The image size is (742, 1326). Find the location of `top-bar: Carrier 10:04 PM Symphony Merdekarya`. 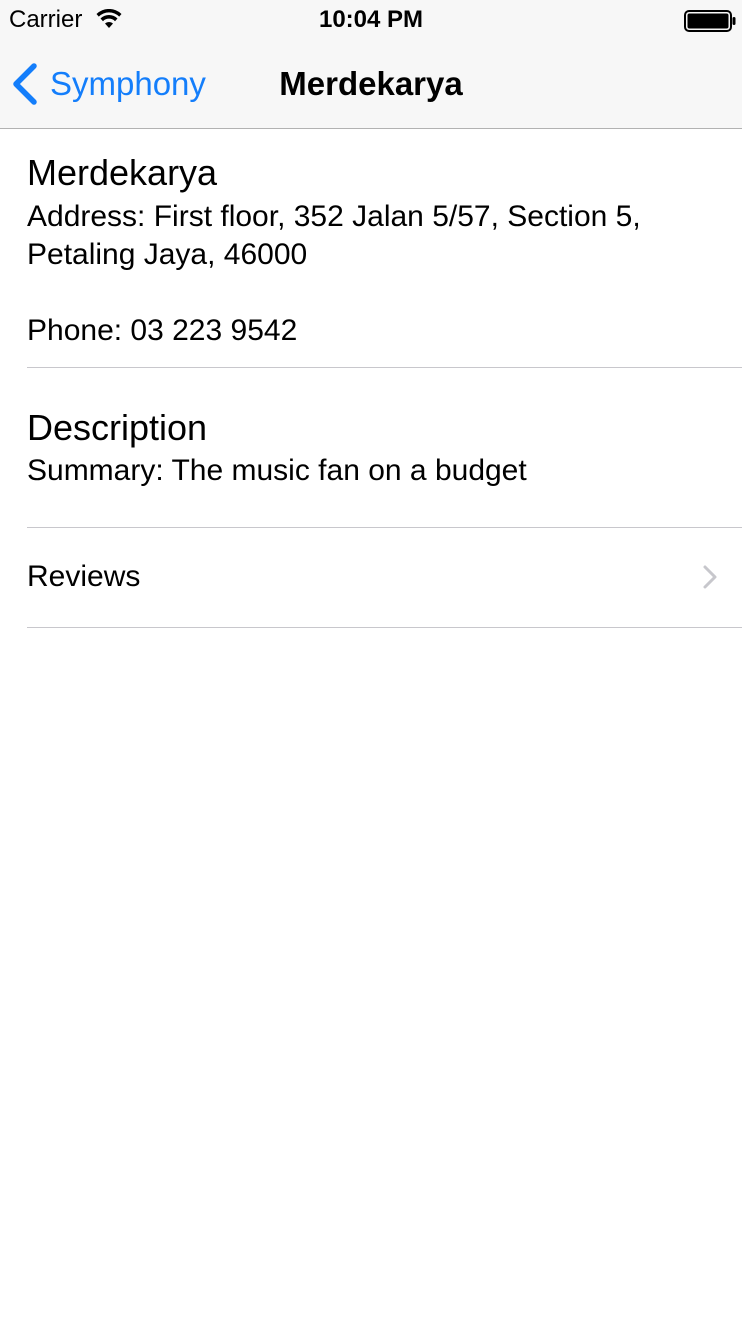

top-bar: Carrier 10:04 PM Symphony Merdekarya is located at coordinates (371, 64).